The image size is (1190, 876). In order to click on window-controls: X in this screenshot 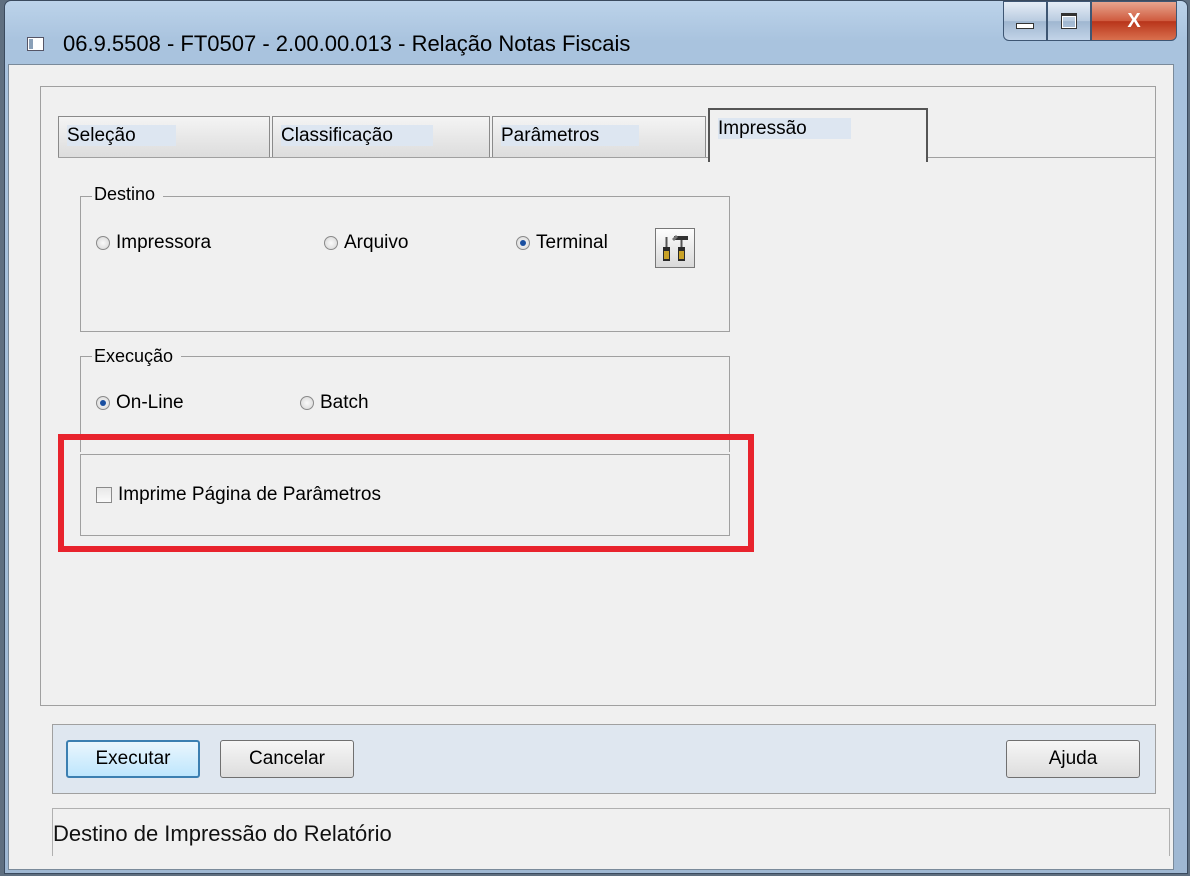, I will do `click(1090, 21)`.